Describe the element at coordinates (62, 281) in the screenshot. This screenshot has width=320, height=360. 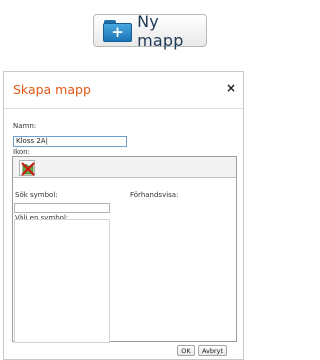
I see `symbol-list` at that location.